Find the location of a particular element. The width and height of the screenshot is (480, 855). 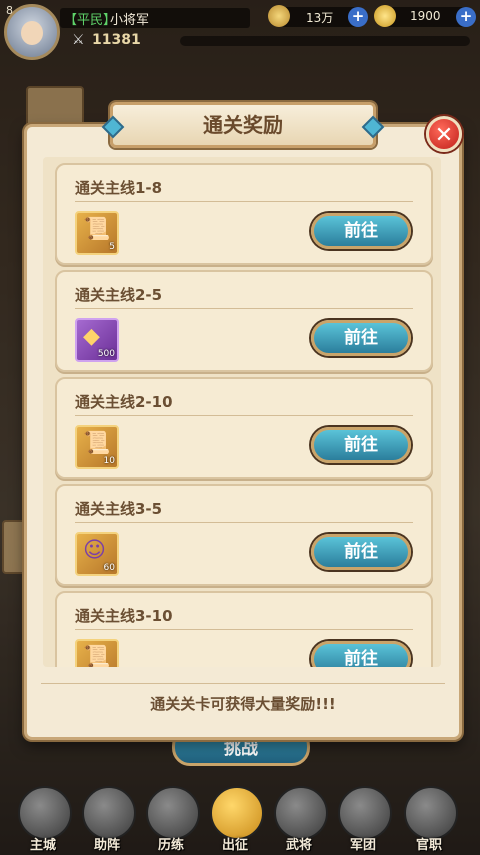

player-power: 11381 is located at coordinates (116, 40).